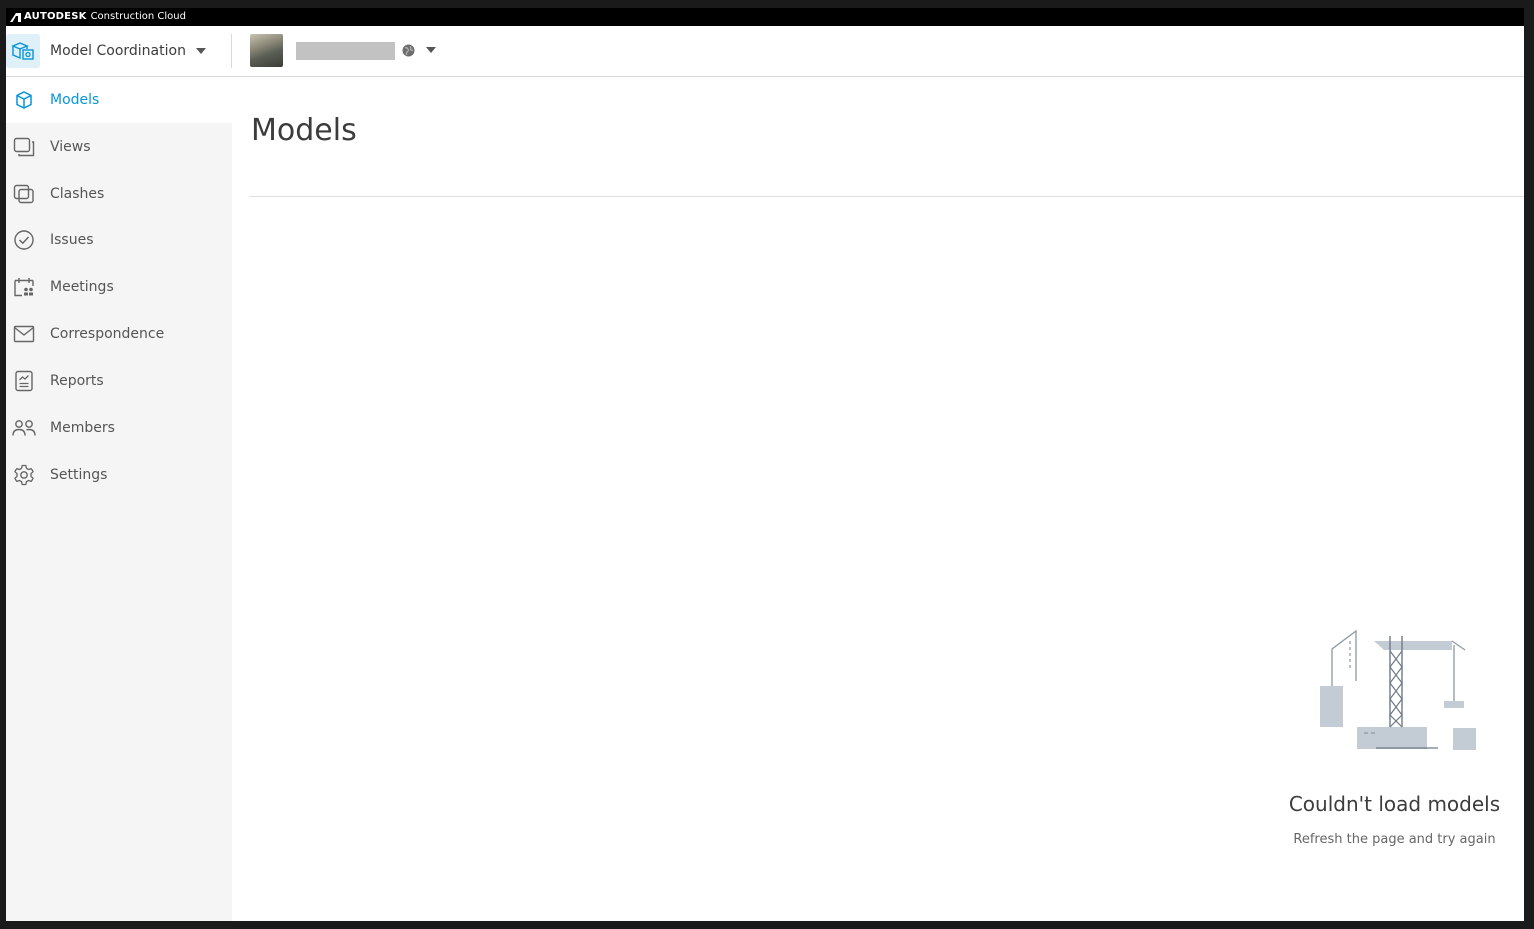 Image resolution: width=1534 pixels, height=929 pixels. What do you see at coordinates (138, 16) in the screenshot?
I see `product-name: Construction Cloud` at bounding box center [138, 16].